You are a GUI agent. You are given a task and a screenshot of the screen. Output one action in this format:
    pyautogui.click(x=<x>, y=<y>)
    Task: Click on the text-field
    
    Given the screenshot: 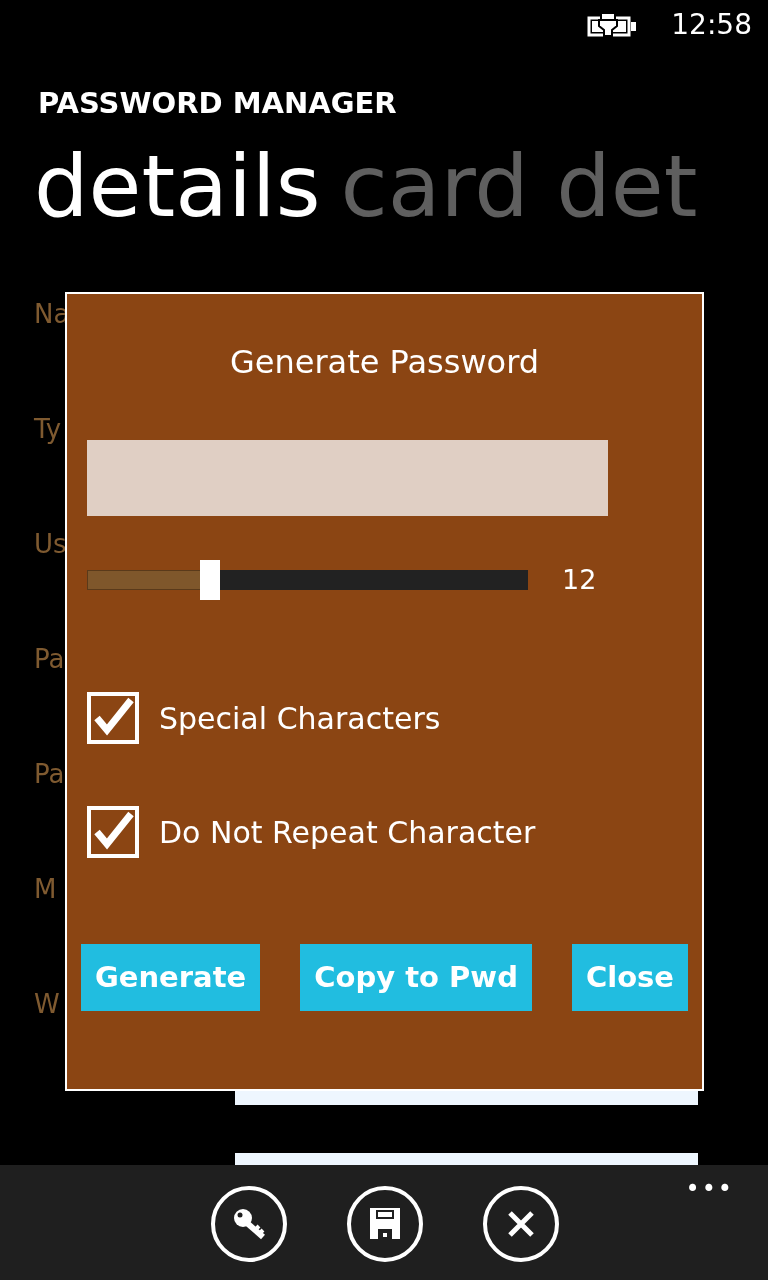 What is the action you would take?
    pyautogui.click(x=466, y=1159)
    